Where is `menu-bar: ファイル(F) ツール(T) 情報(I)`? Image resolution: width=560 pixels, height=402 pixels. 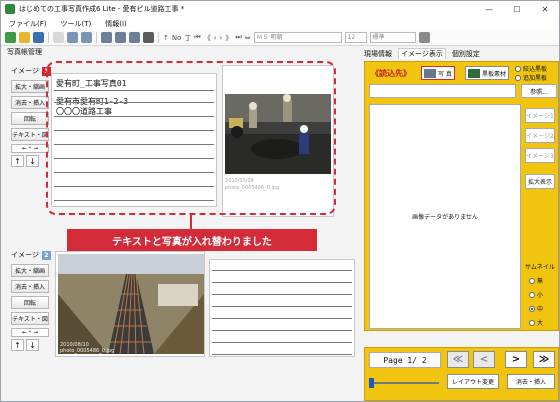
menu-bar: ファイル(F) ツール(T) 情報(I) is located at coordinates (280, 23).